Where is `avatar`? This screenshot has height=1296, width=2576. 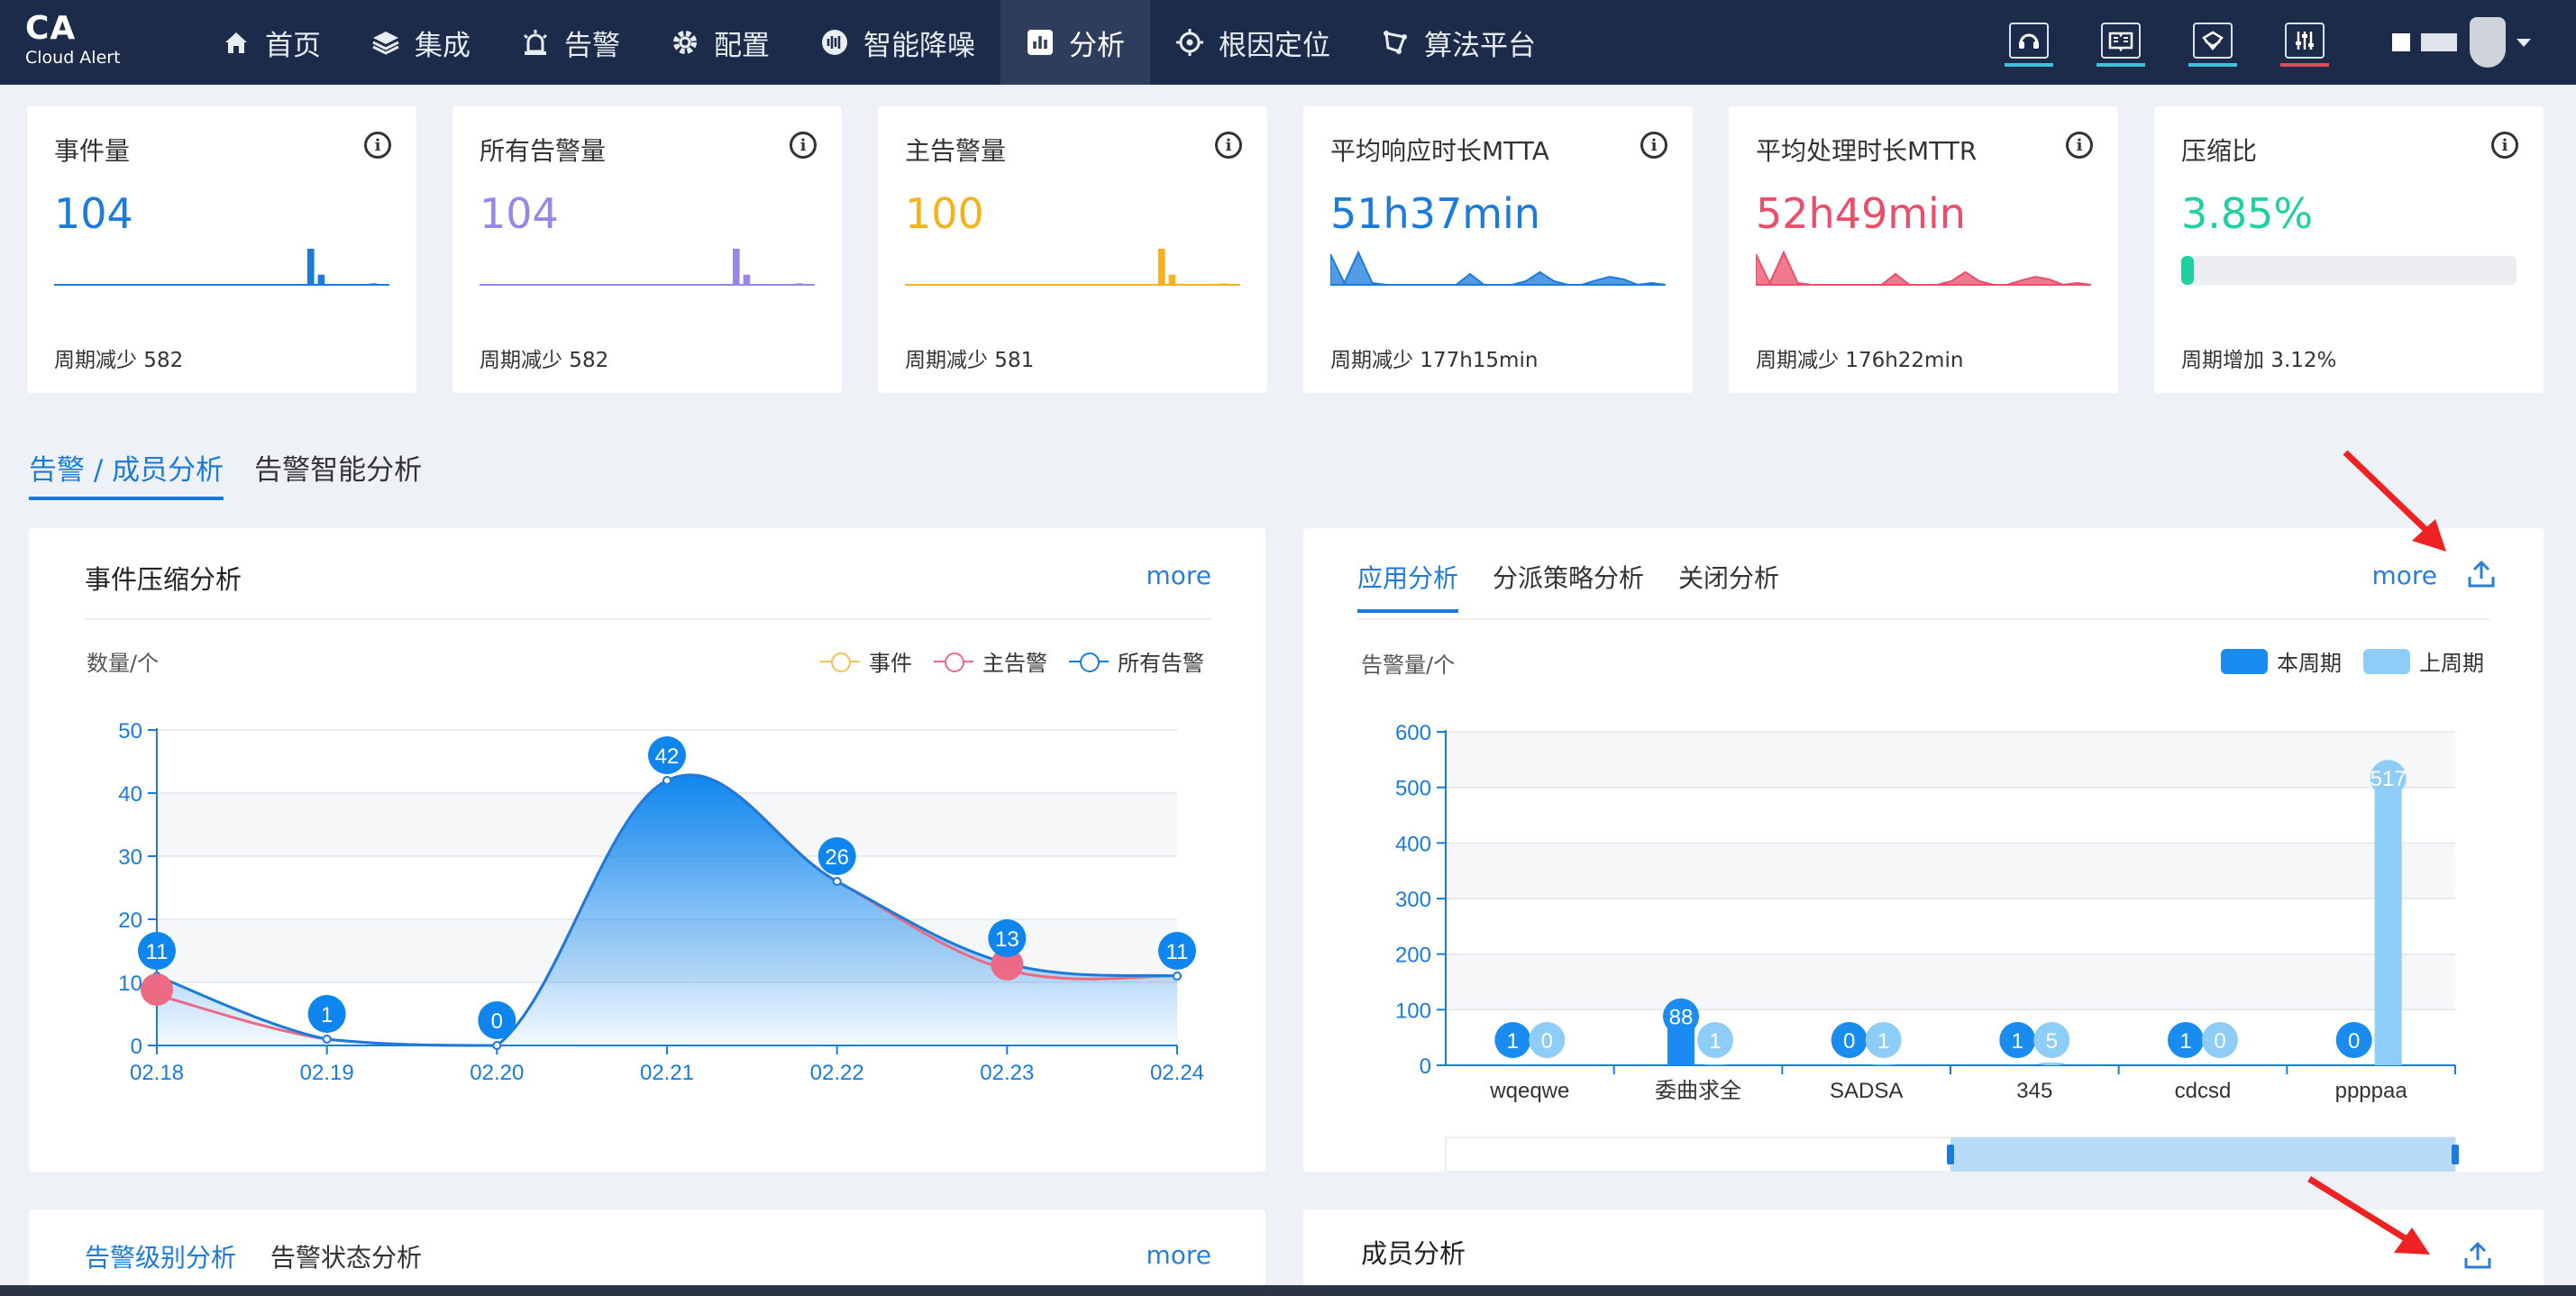 avatar is located at coordinates (2488, 42).